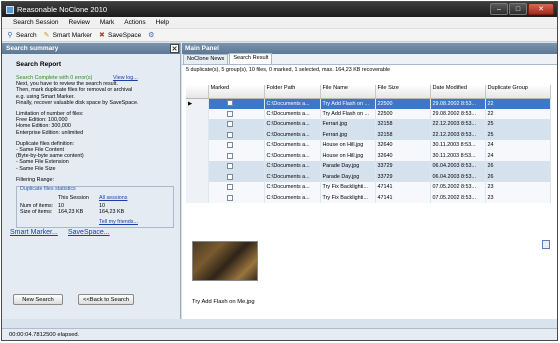 Image resolution: width=560 pixels, height=343 pixels. I want to click on cell-size: 32640, so click(403, 155).